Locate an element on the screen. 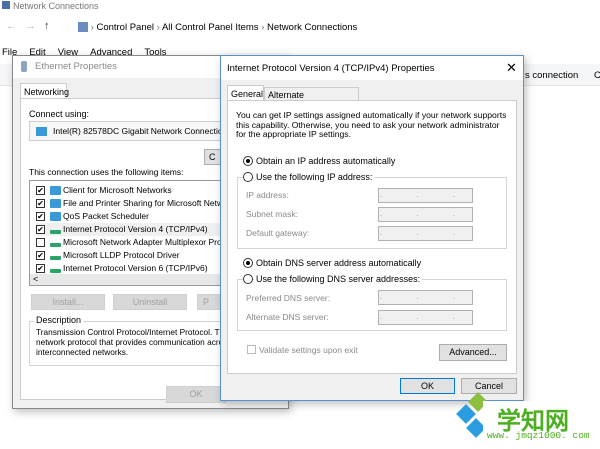 The height and width of the screenshot is (449, 600). subnet-mask-label: Subnet mask: is located at coordinates (272, 214).